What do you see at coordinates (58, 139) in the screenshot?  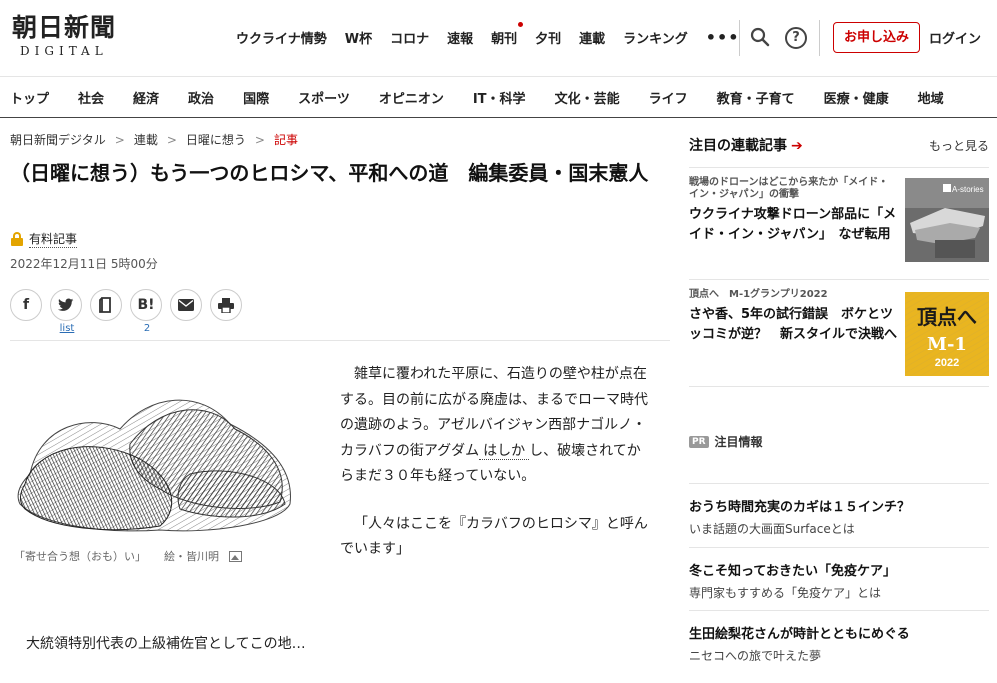 I see `breadcrumb-home: 朝日新聞デジタル` at bounding box center [58, 139].